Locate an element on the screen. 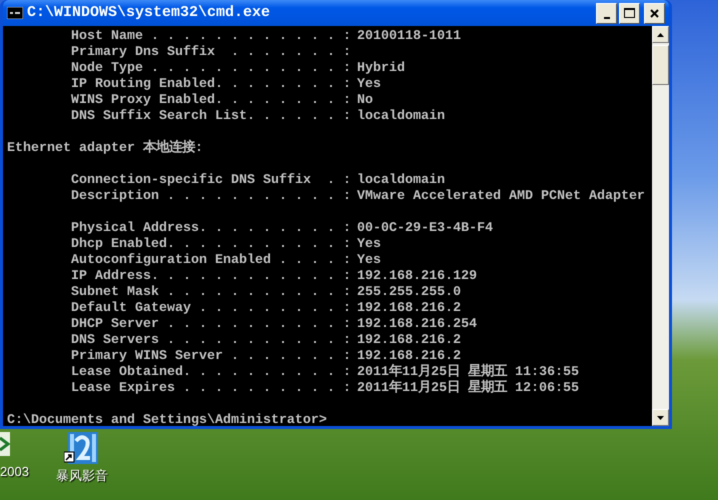 Image resolution: width=718 pixels, height=500 pixels. setting-label: Default Gateway . . . . . . . . . : is located at coordinates (211, 309).